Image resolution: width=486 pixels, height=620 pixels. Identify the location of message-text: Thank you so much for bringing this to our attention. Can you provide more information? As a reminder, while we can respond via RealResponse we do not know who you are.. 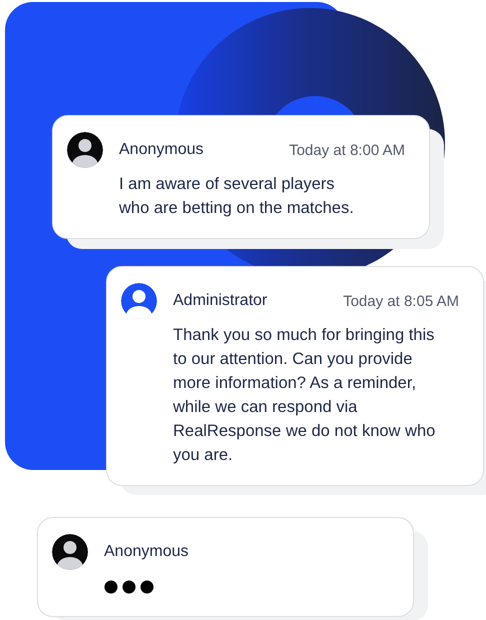
(304, 395).